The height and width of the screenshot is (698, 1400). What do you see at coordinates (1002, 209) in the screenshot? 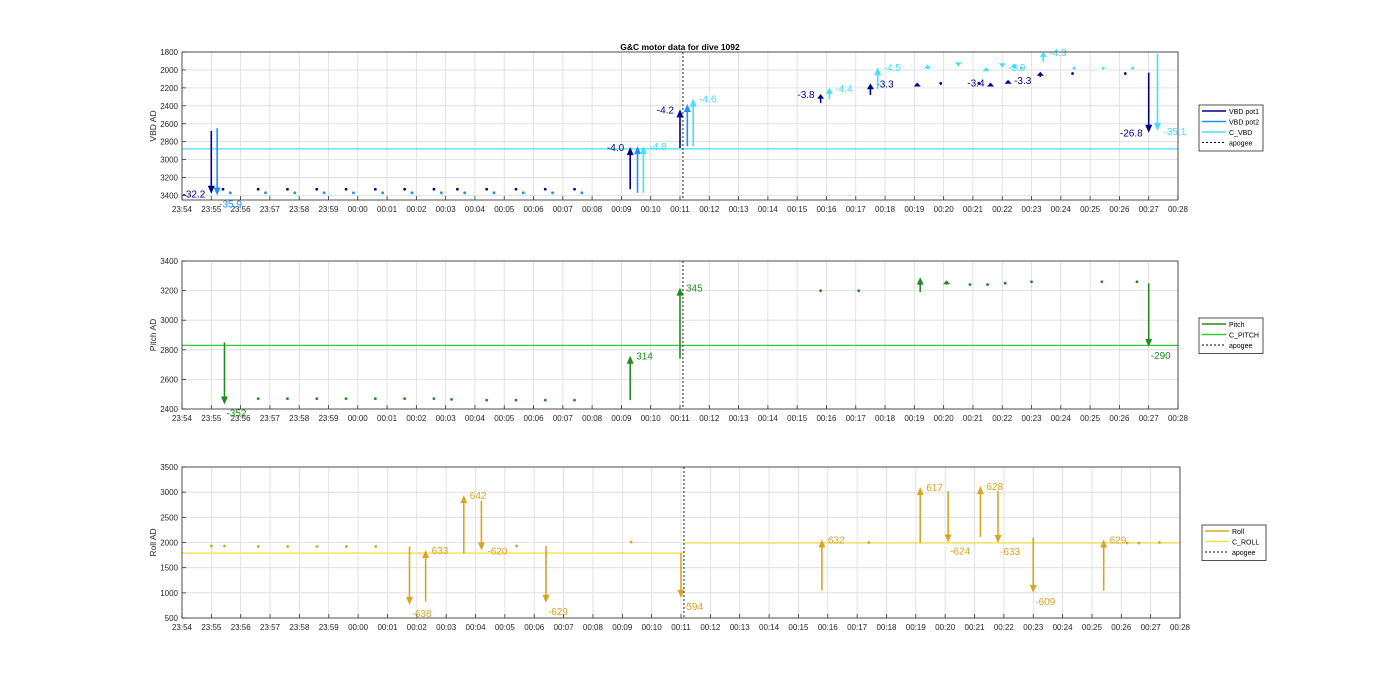
I see `panel-1-x-tick-label: 00:22` at bounding box center [1002, 209].